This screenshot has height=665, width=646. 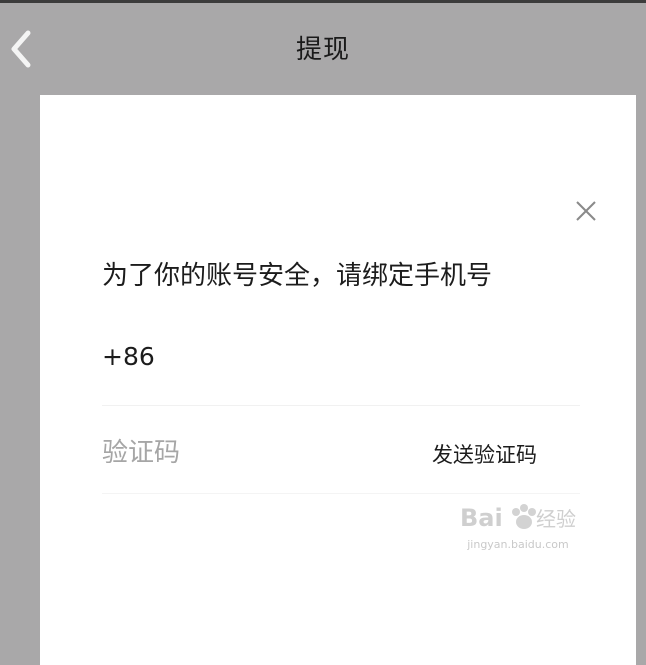 I want to click on send-code-button: 发送验证码, so click(x=484, y=454).